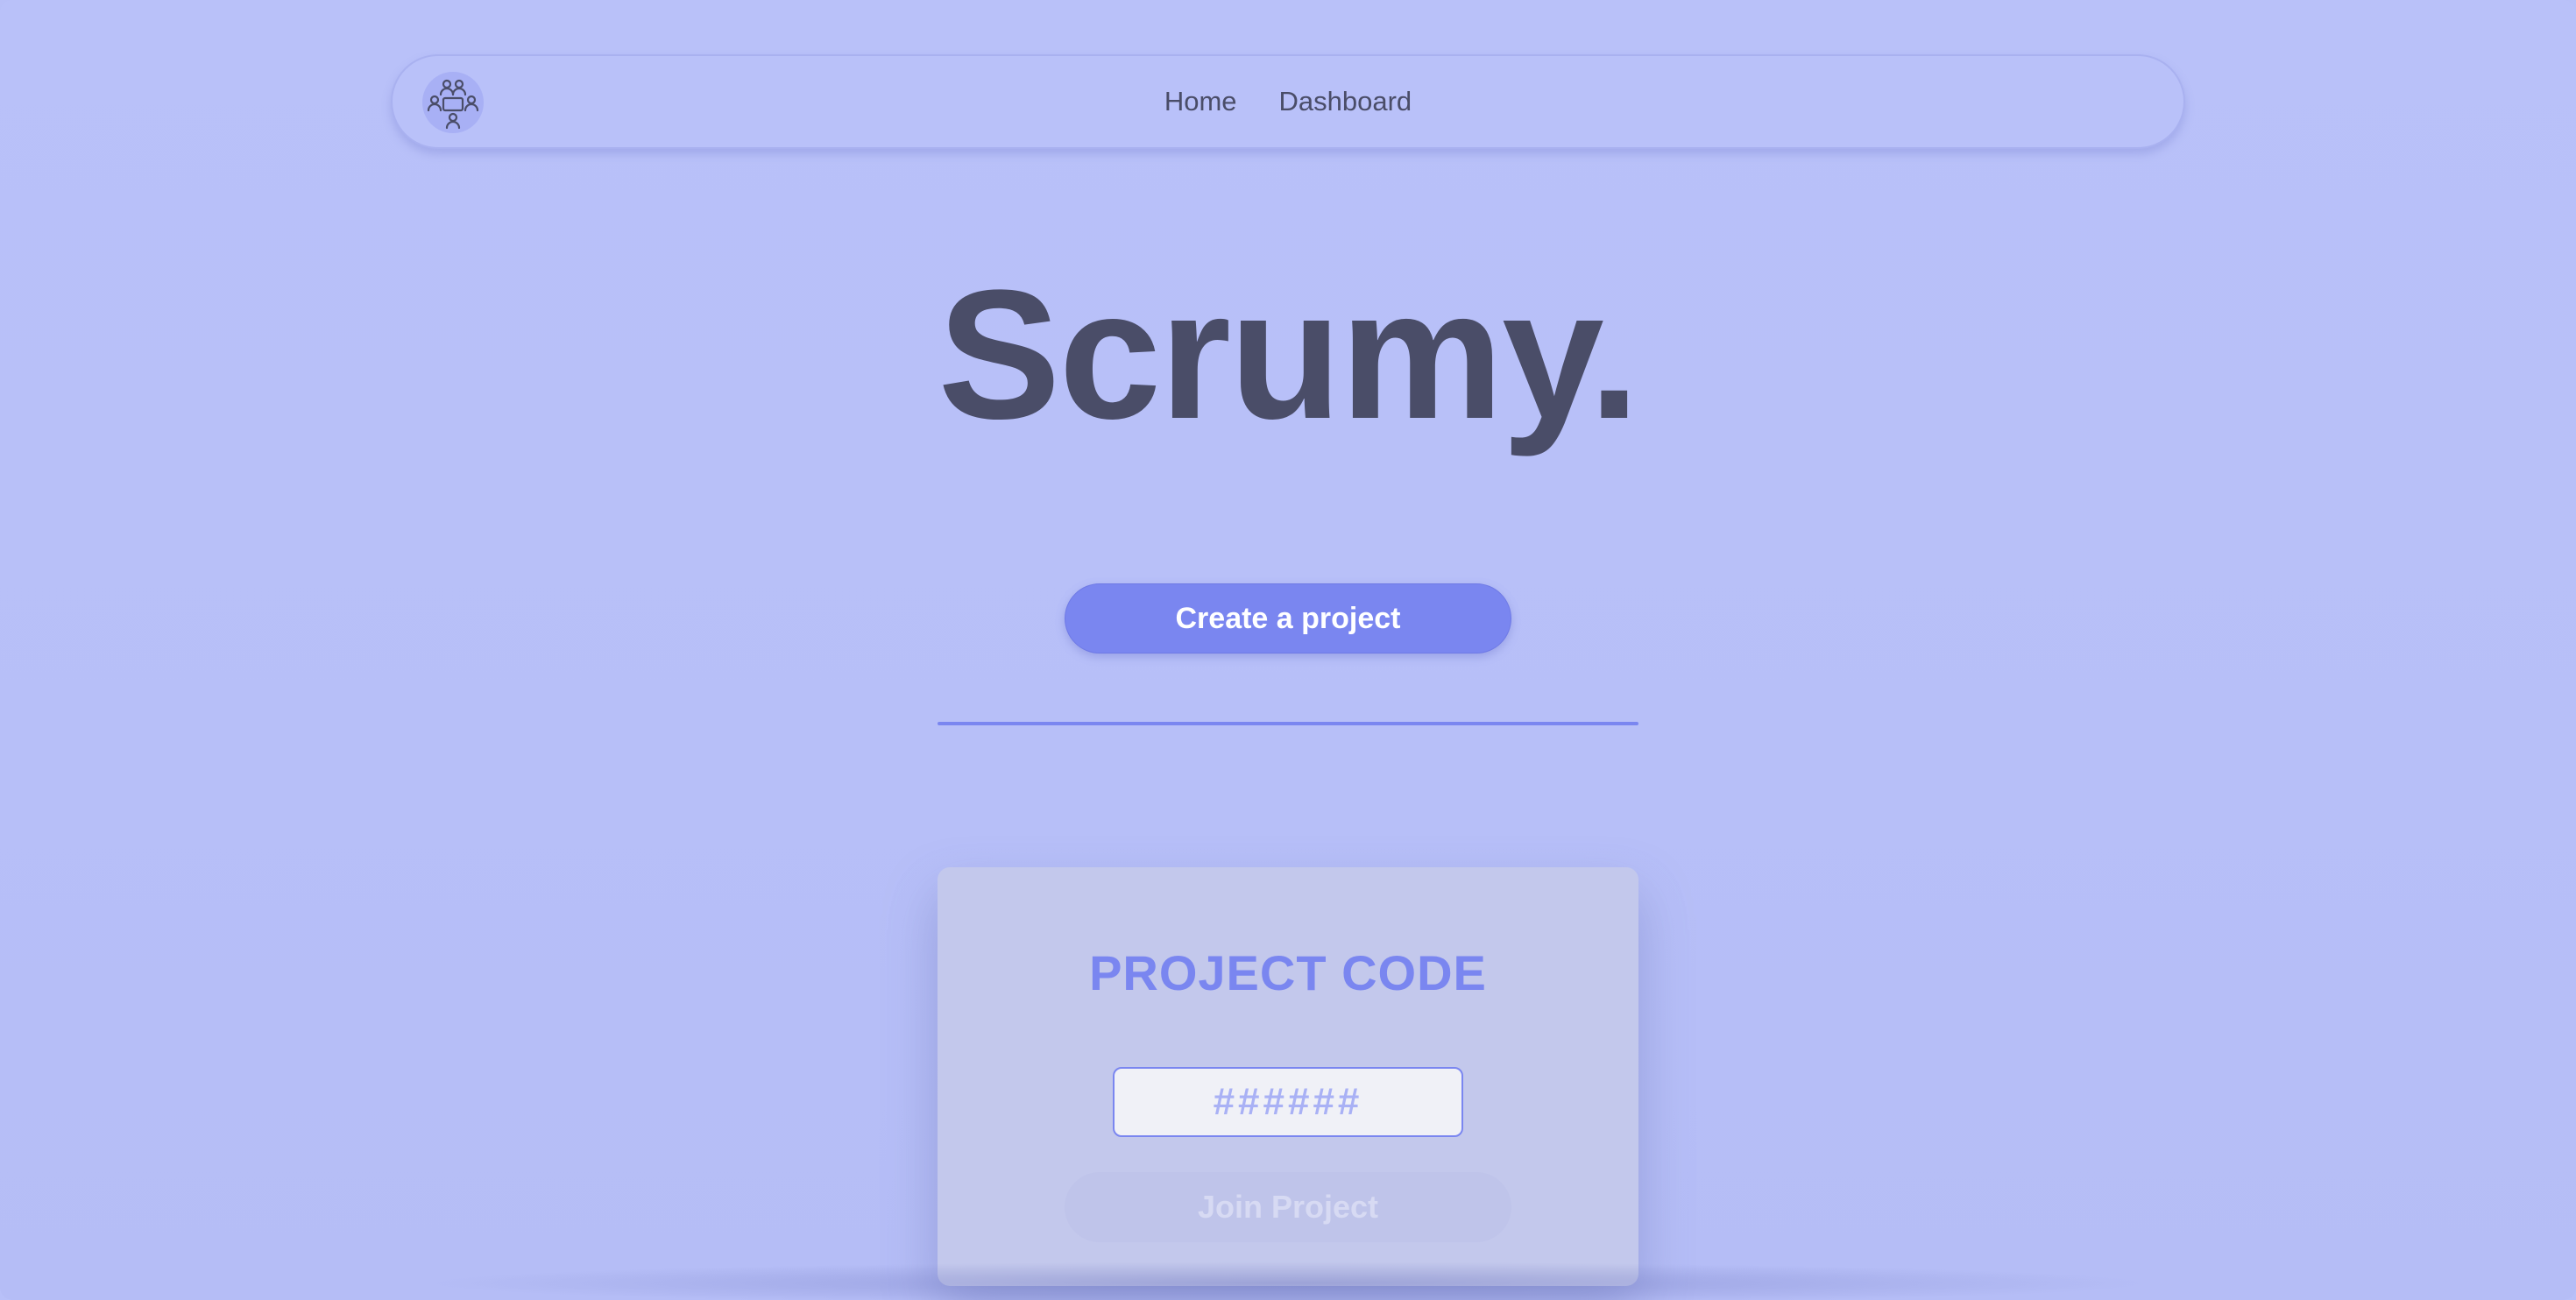 Image resolution: width=2576 pixels, height=1300 pixels. I want to click on nav-link-dashboard: Dashboard, so click(1345, 101).